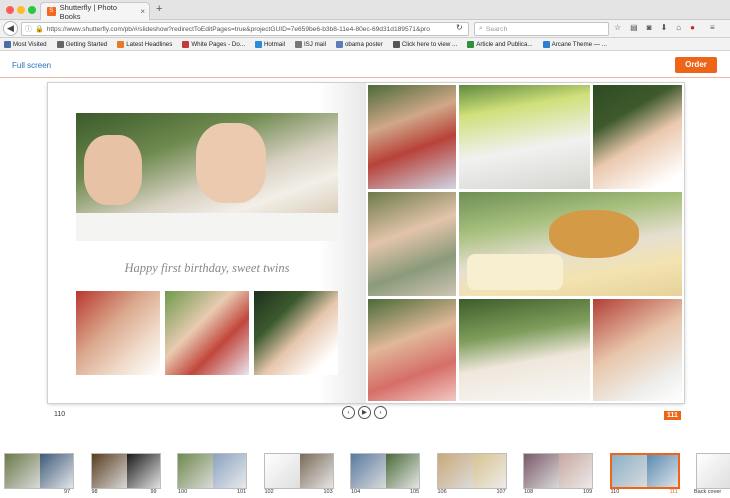 Image resolution: width=730 pixels, height=498 pixels. Describe the element at coordinates (39, 29) in the screenshot. I see `lock-icon: 🔒` at that location.